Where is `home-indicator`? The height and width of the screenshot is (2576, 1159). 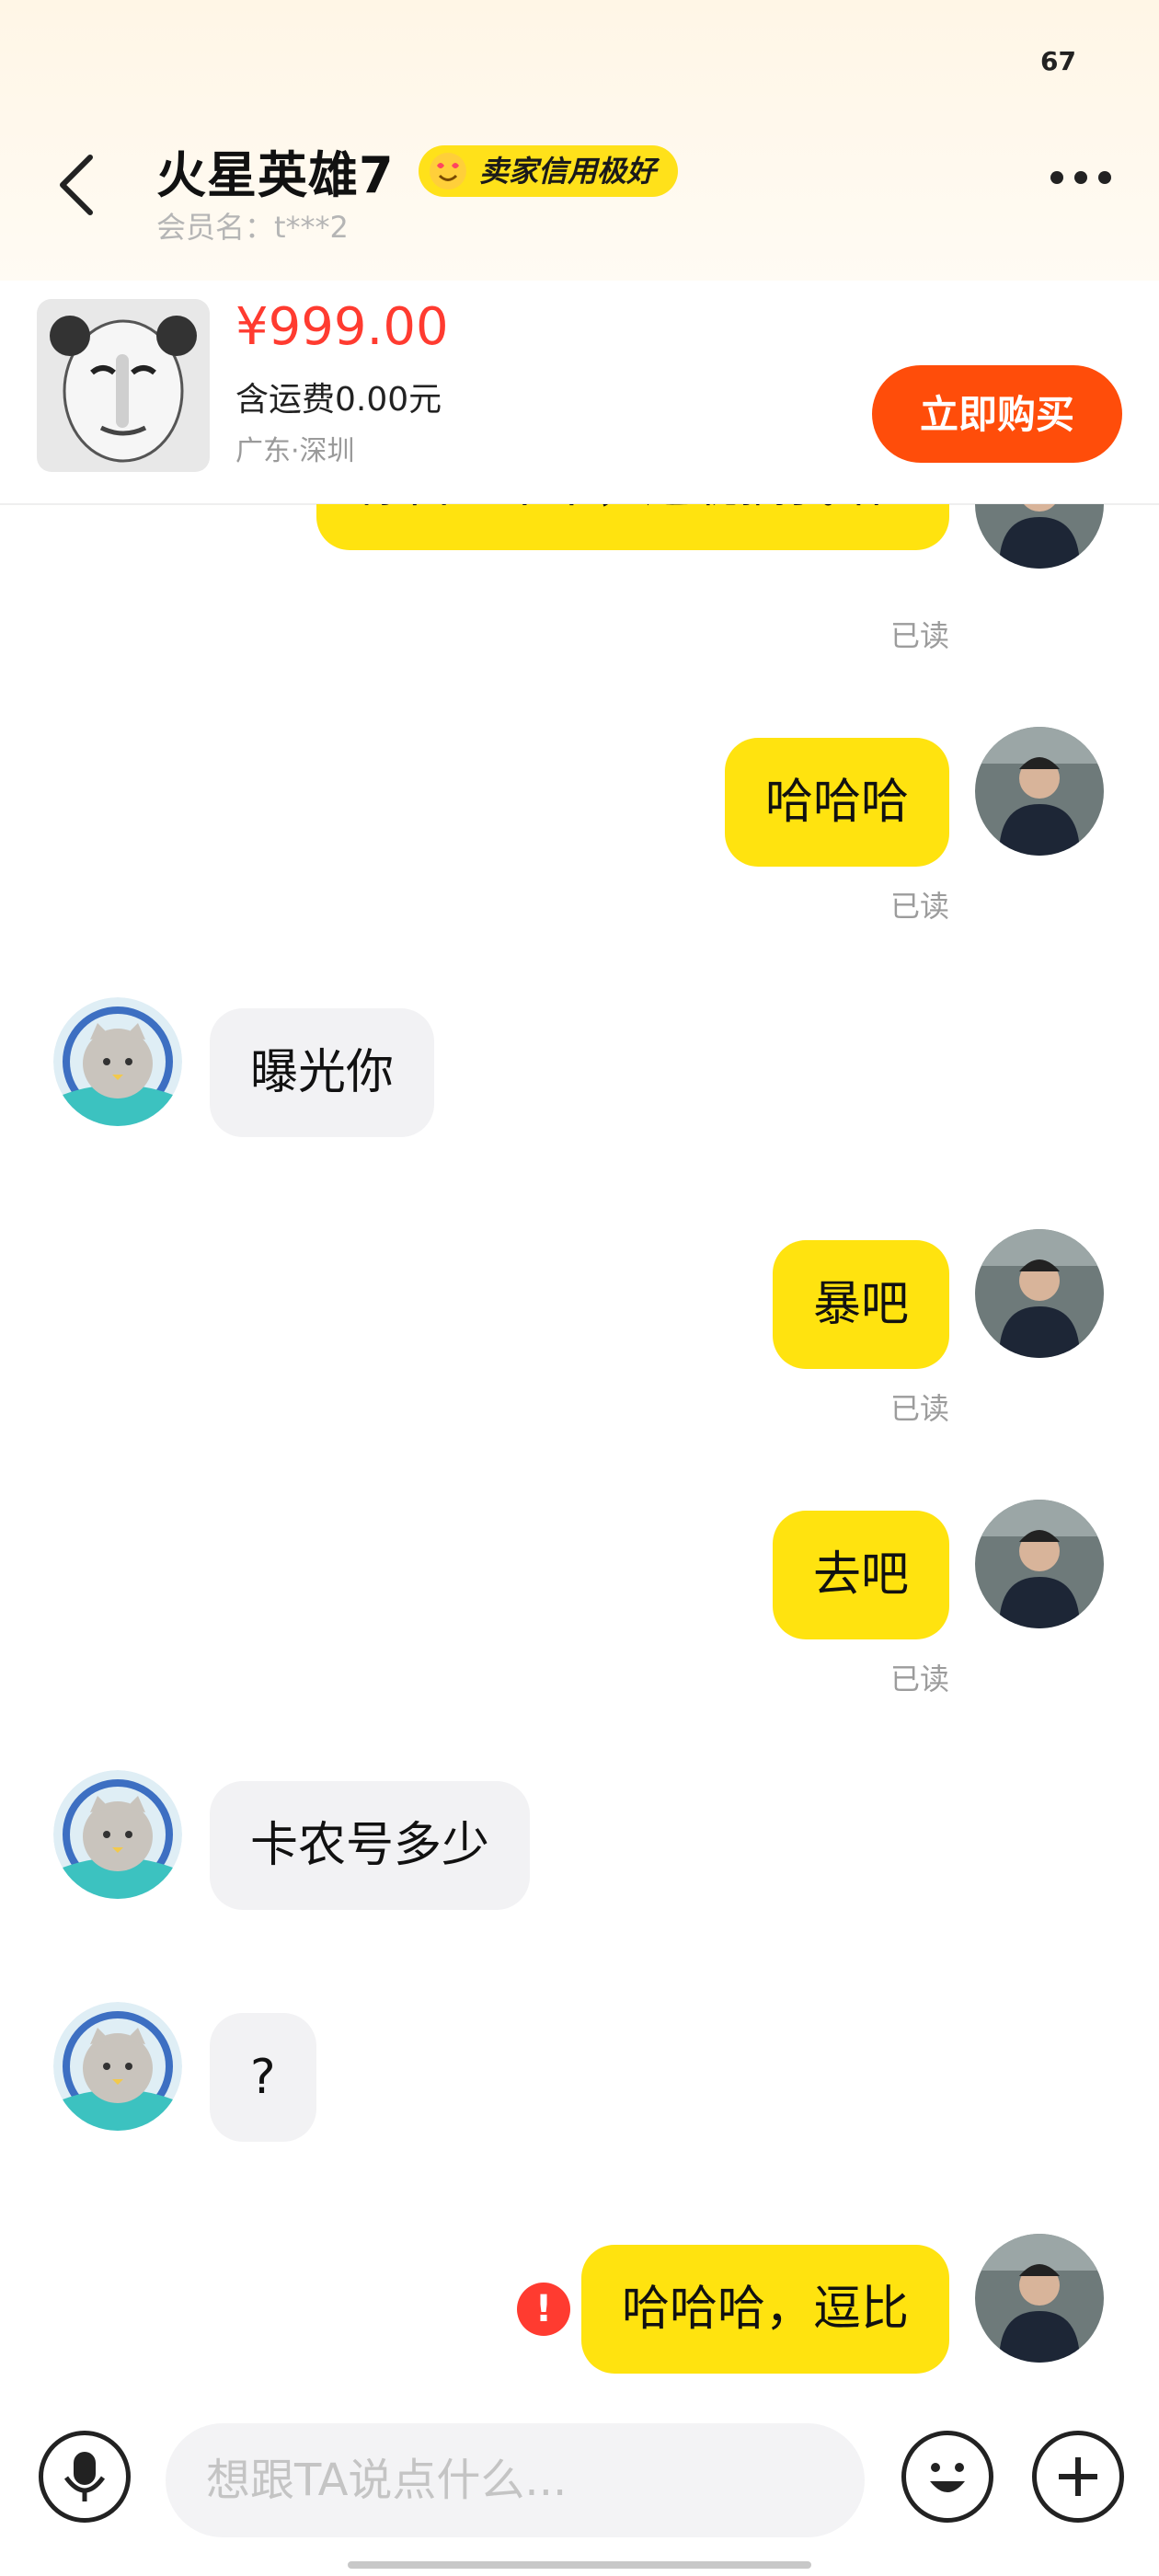 home-indicator is located at coordinates (579, 2565).